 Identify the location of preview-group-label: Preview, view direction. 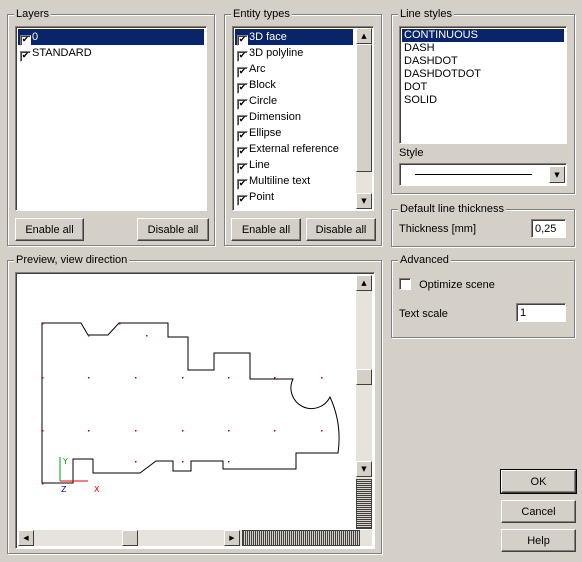
(72, 260).